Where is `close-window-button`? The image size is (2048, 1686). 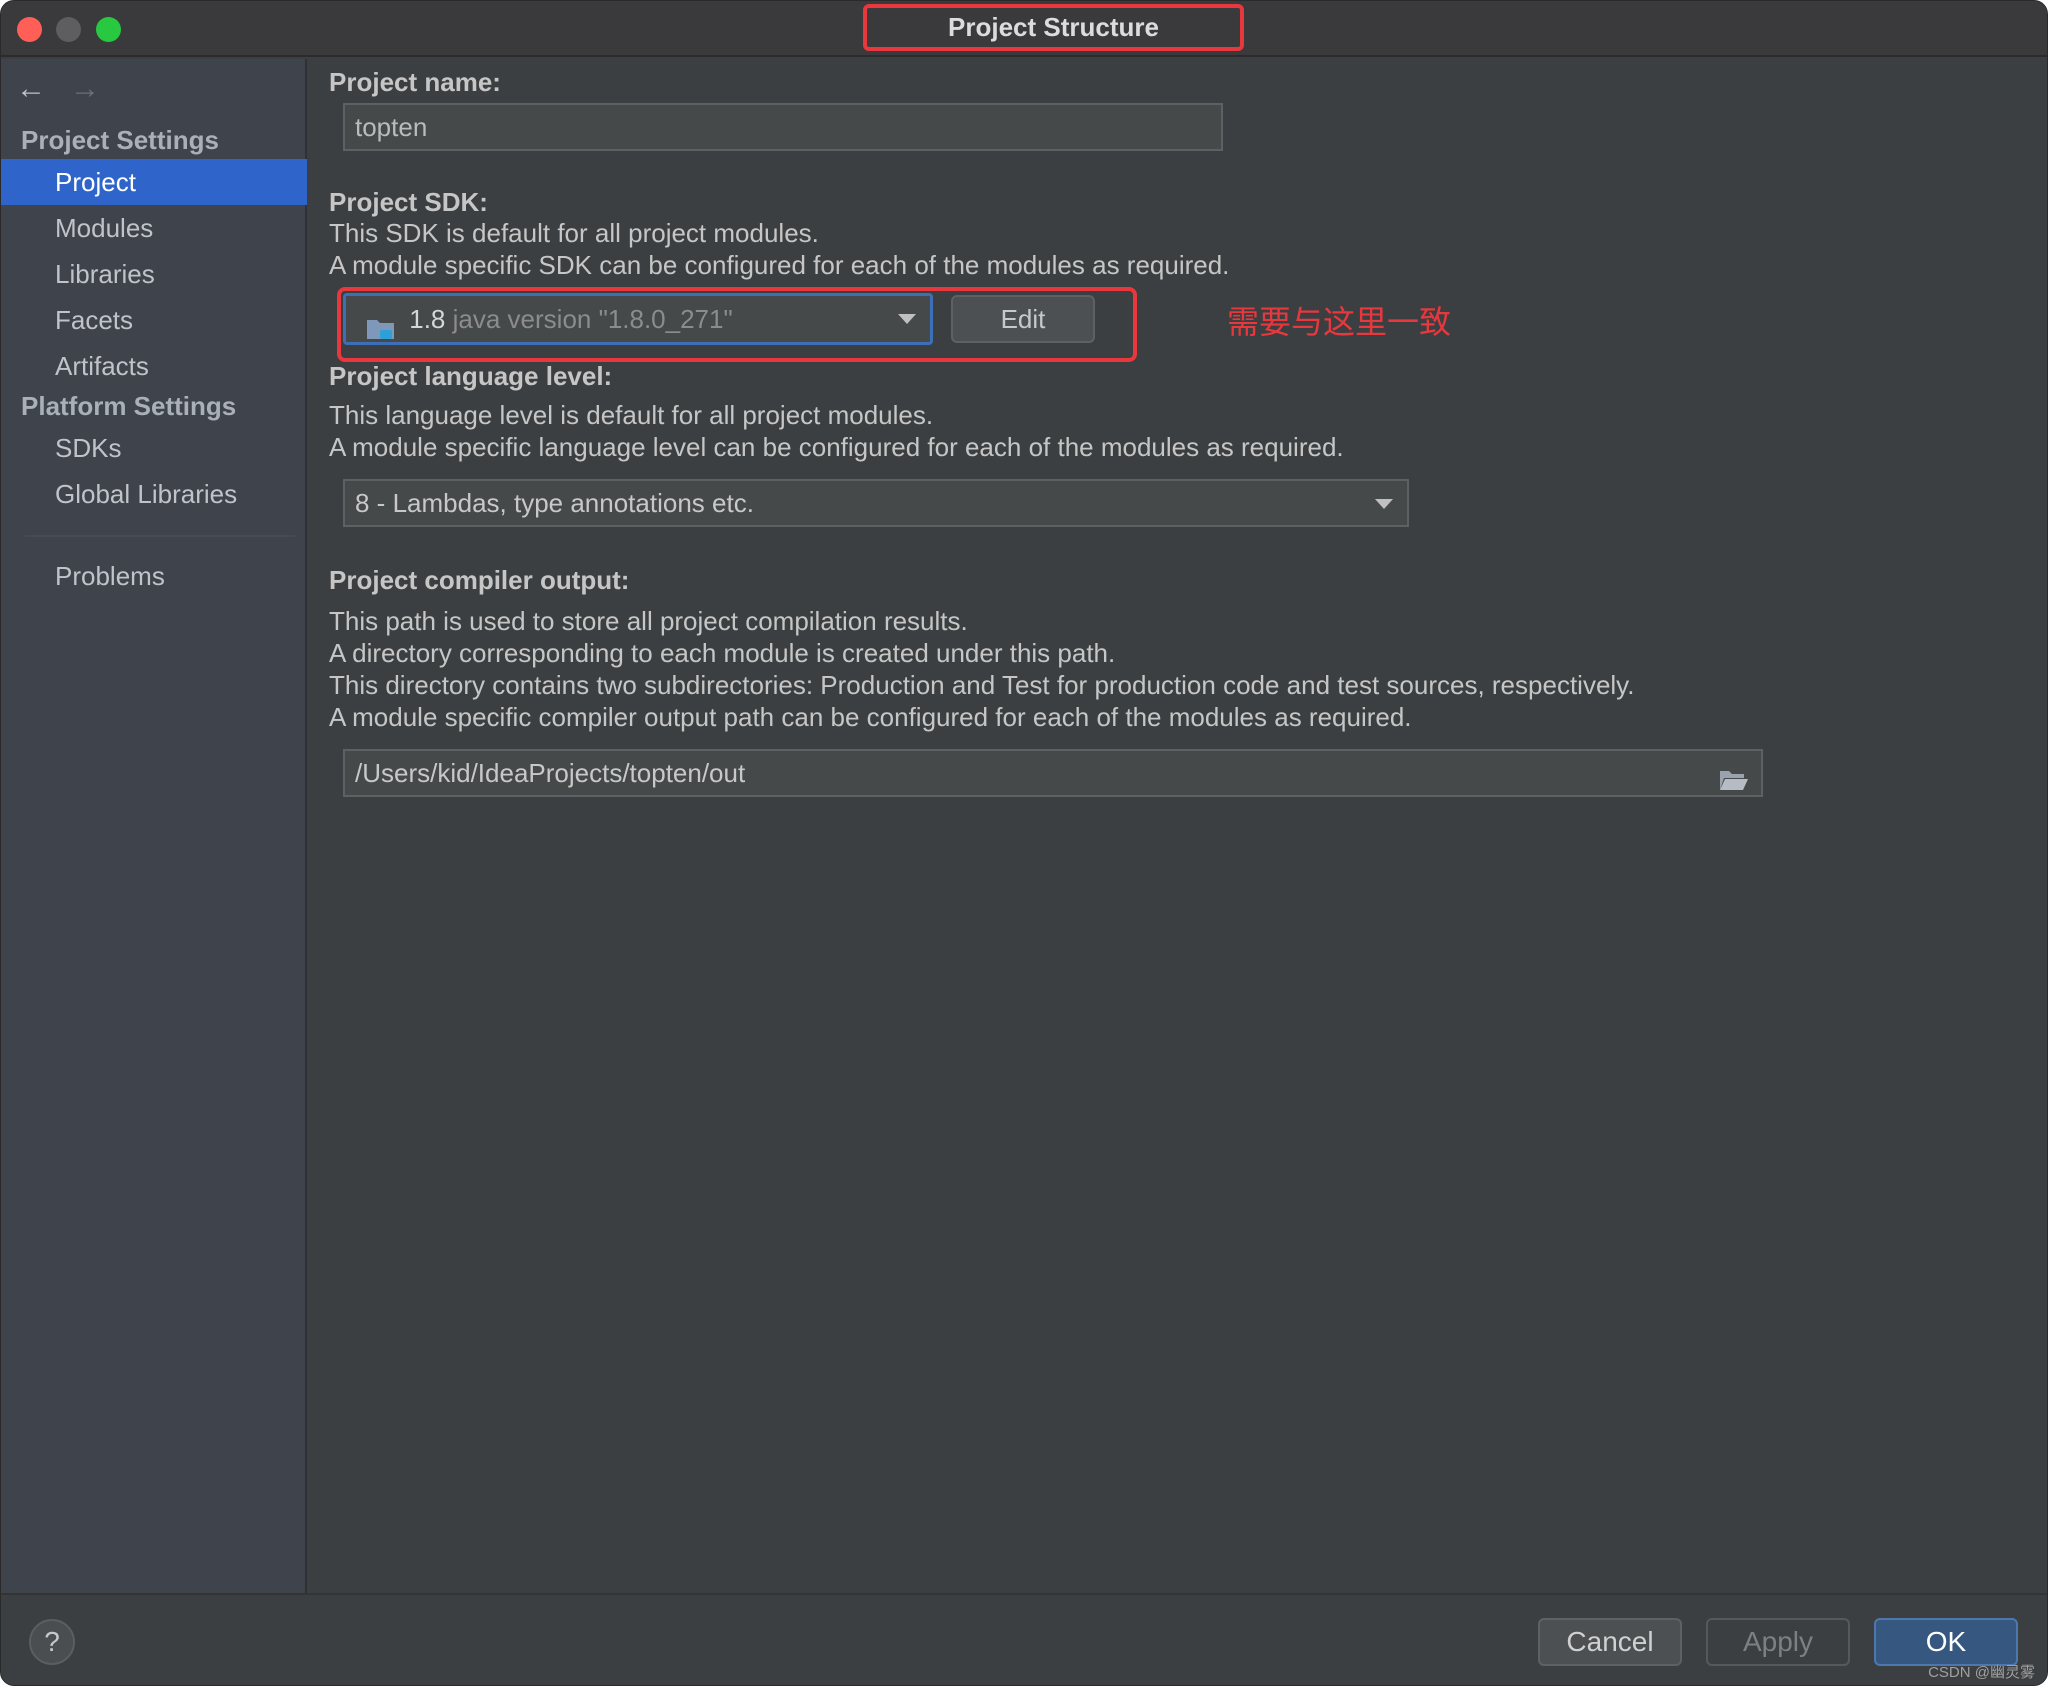 close-window-button is located at coordinates (29, 29).